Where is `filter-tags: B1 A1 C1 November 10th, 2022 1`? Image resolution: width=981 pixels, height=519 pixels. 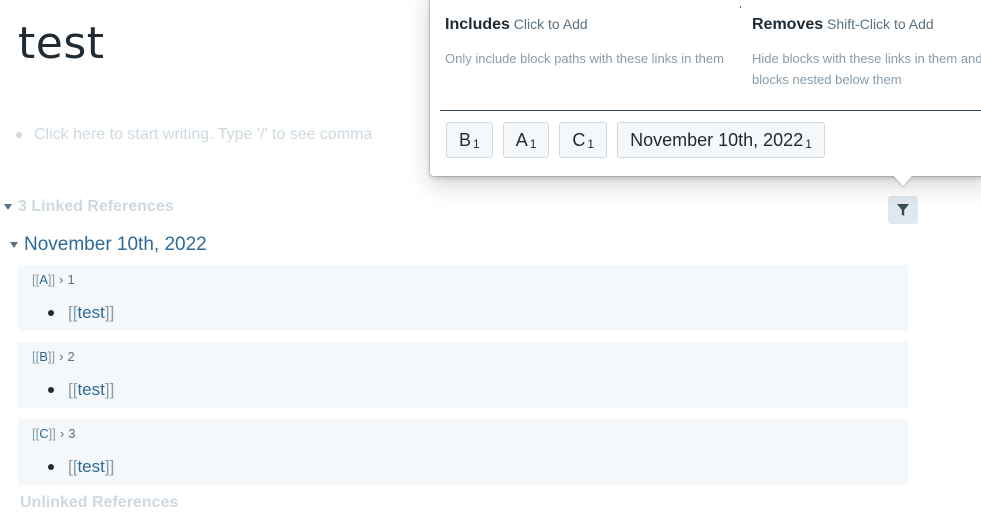 filter-tags: B1 A1 C1 November 10th, 2022 1 is located at coordinates (635, 140).